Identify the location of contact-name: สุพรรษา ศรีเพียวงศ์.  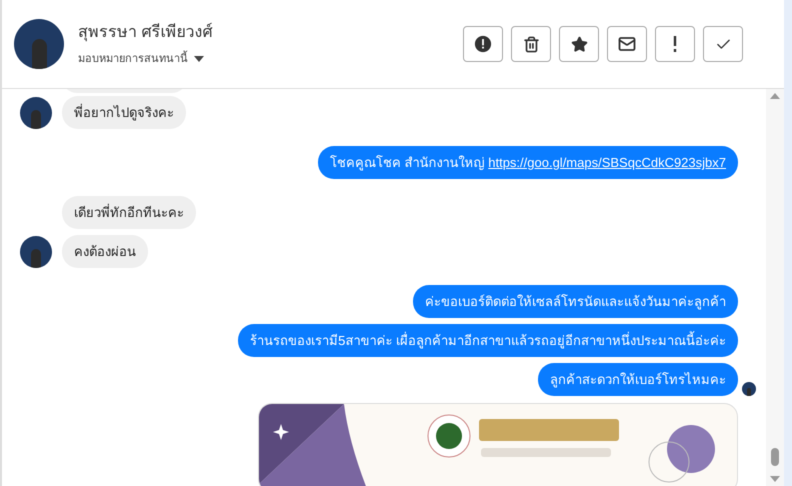
(145, 33).